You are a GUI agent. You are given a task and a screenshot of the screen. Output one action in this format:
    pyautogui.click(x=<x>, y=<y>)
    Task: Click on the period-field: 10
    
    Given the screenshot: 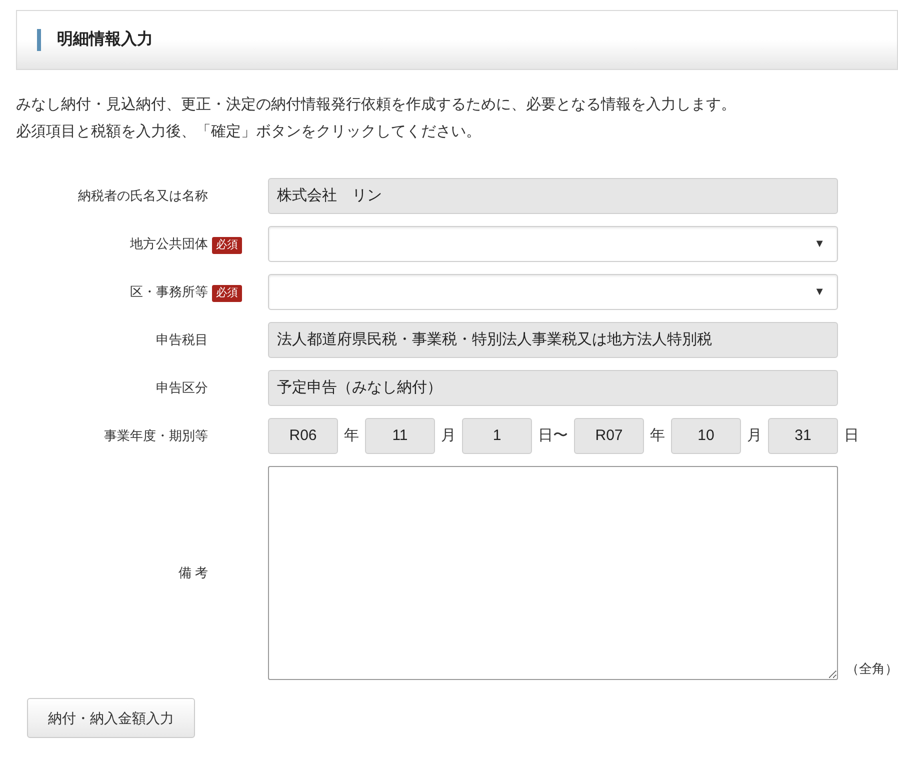 What is the action you would take?
    pyautogui.click(x=706, y=436)
    